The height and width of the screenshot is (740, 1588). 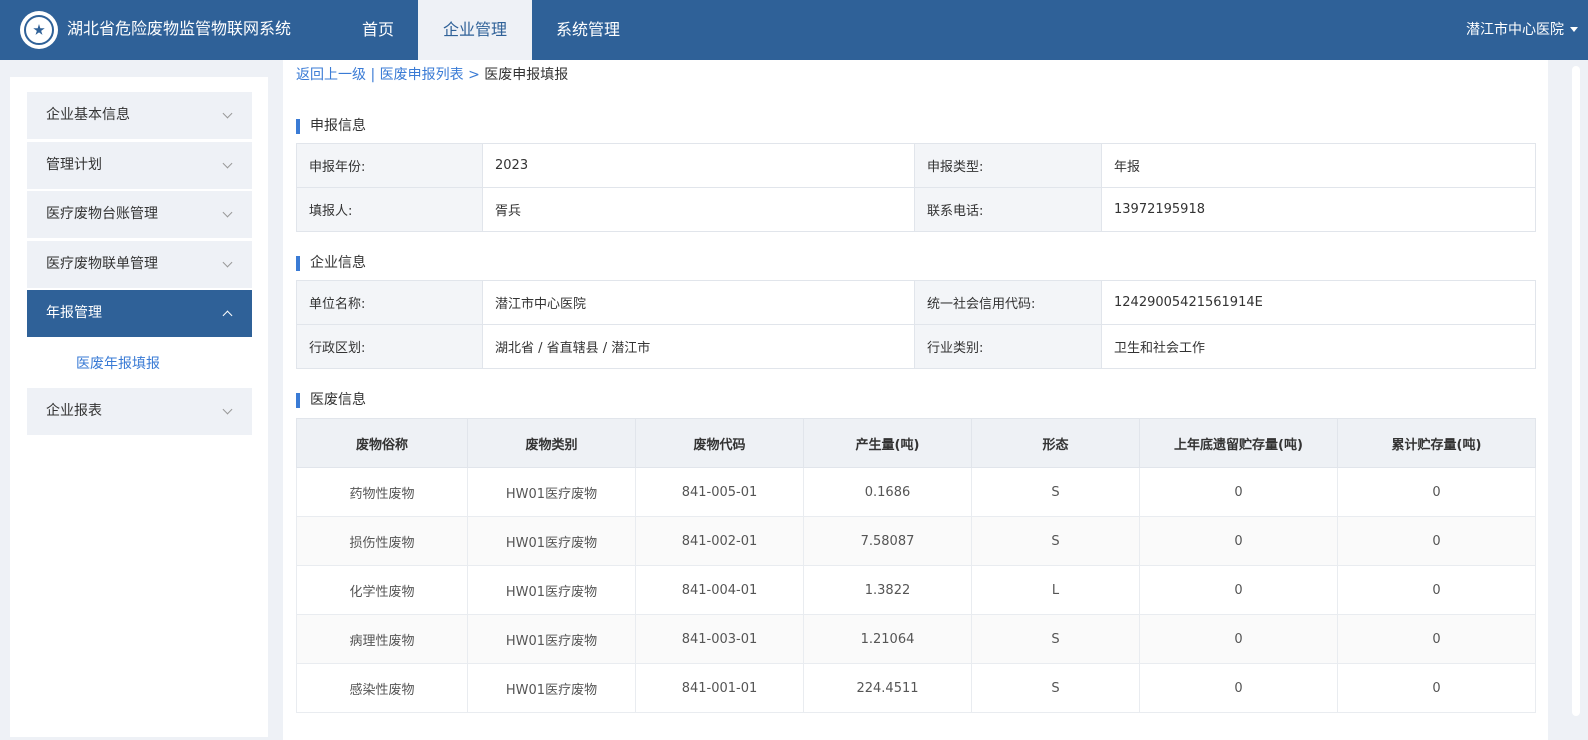 What do you see at coordinates (1436, 443) in the screenshot?
I see `column-header: 累计贮存量(吨)` at bounding box center [1436, 443].